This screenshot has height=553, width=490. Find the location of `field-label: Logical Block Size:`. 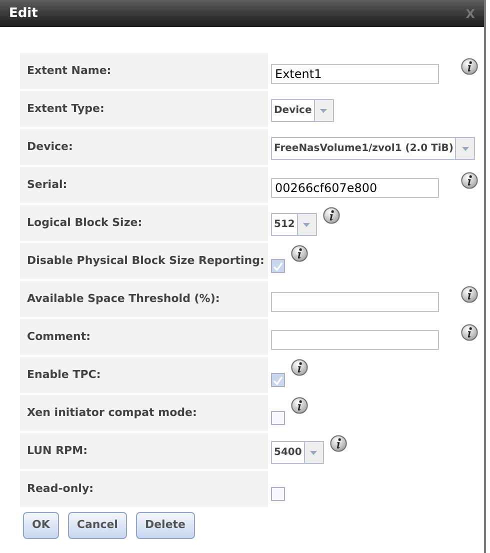

field-label: Logical Block Size: is located at coordinates (144, 223).